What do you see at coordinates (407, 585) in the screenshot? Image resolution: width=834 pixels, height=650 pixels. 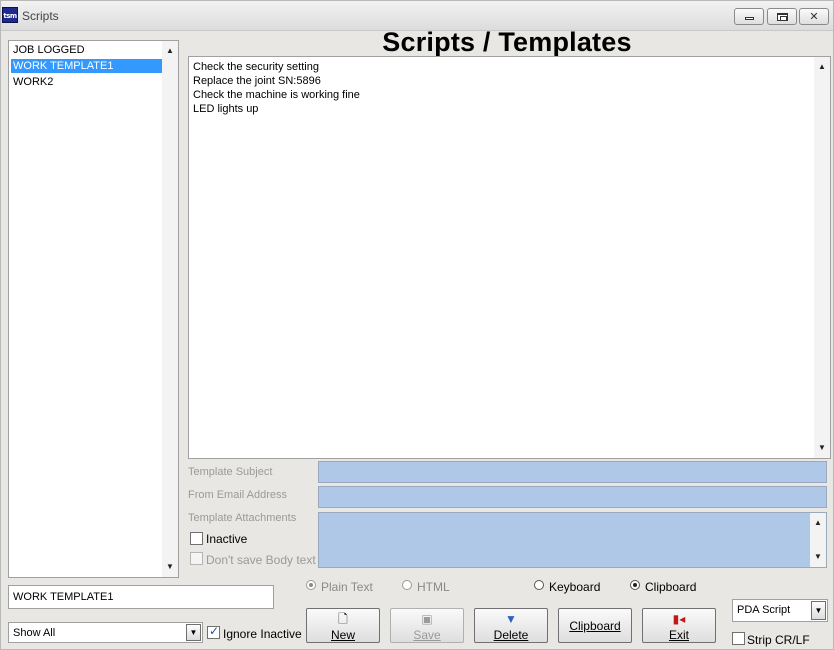 I see `html-radio` at bounding box center [407, 585].